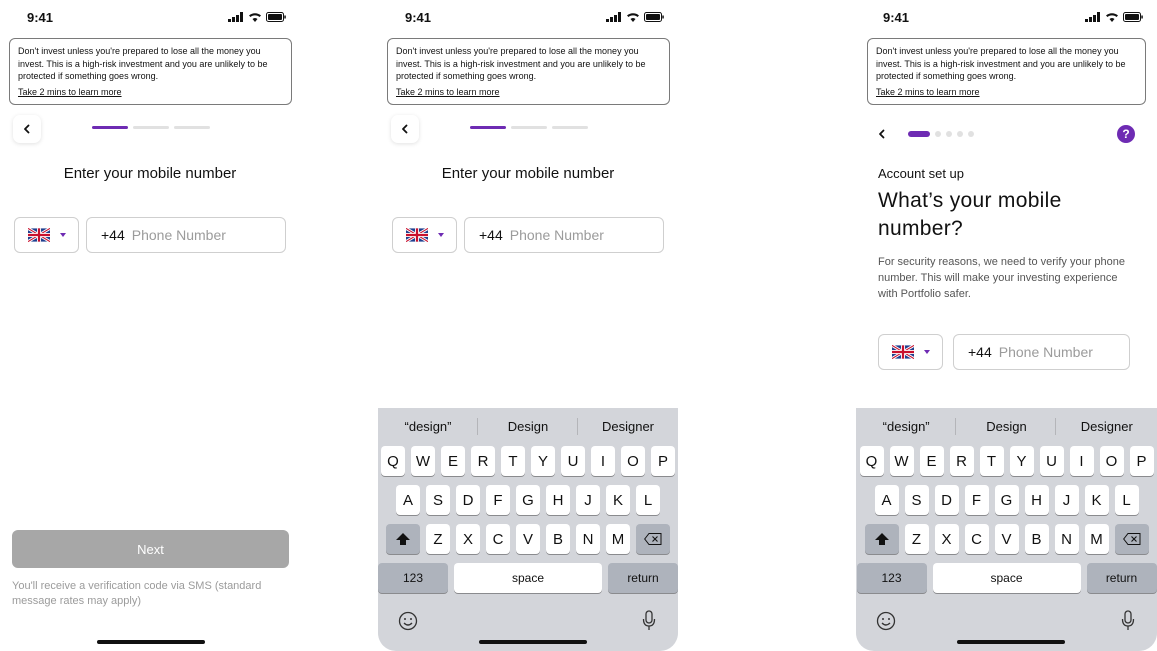  Describe the element at coordinates (1133, 17) in the screenshot. I see `battery-icon` at that location.